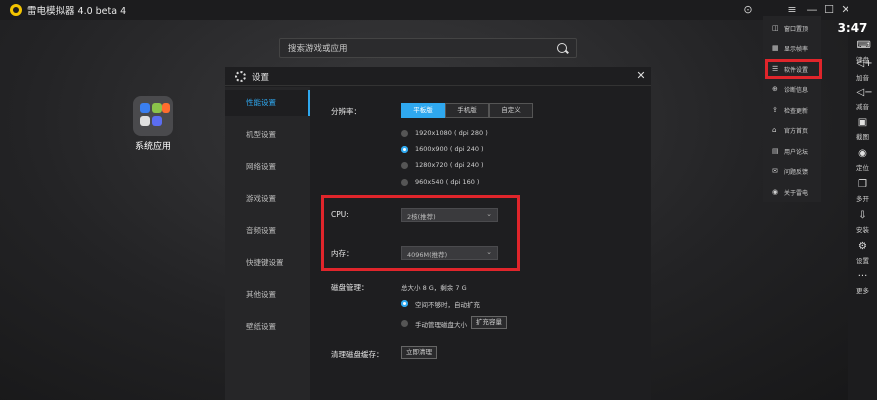  I want to click on sidebar-item-label: 多开, so click(862, 199).